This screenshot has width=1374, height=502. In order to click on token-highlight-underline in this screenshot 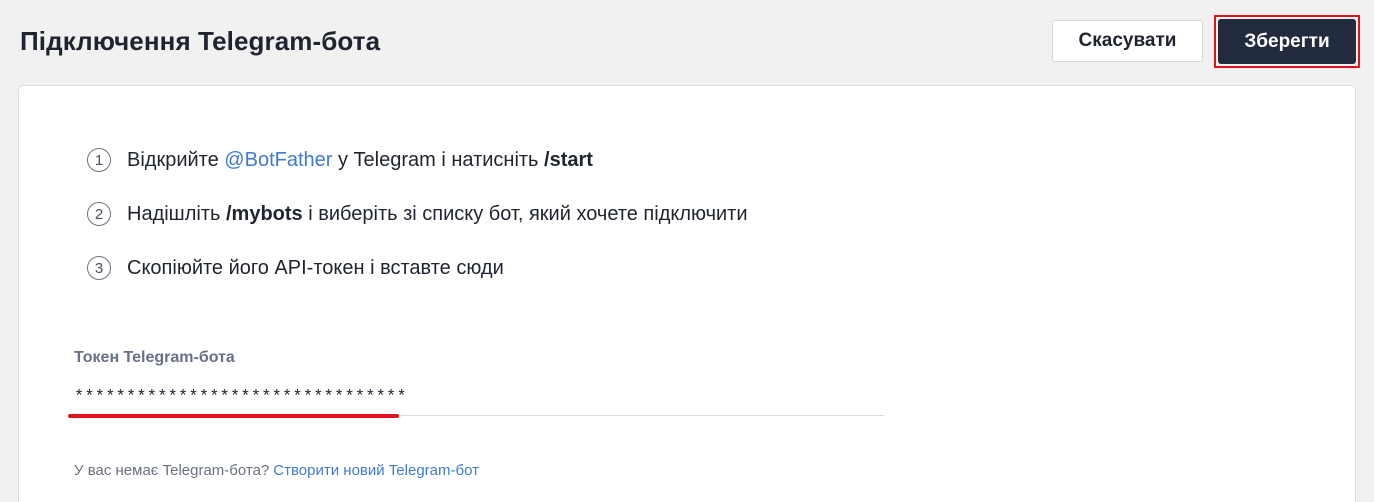, I will do `click(233, 416)`.